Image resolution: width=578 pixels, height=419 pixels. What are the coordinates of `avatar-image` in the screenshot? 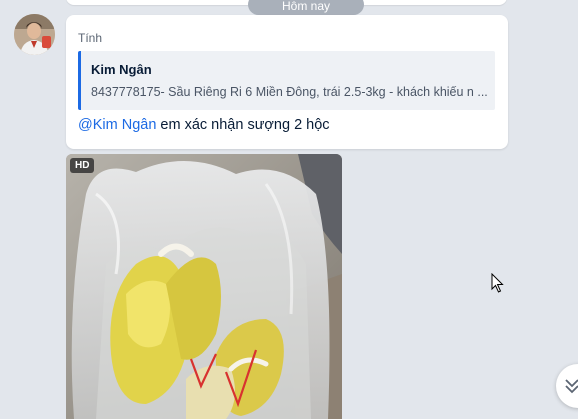 It's located at (34, 34).